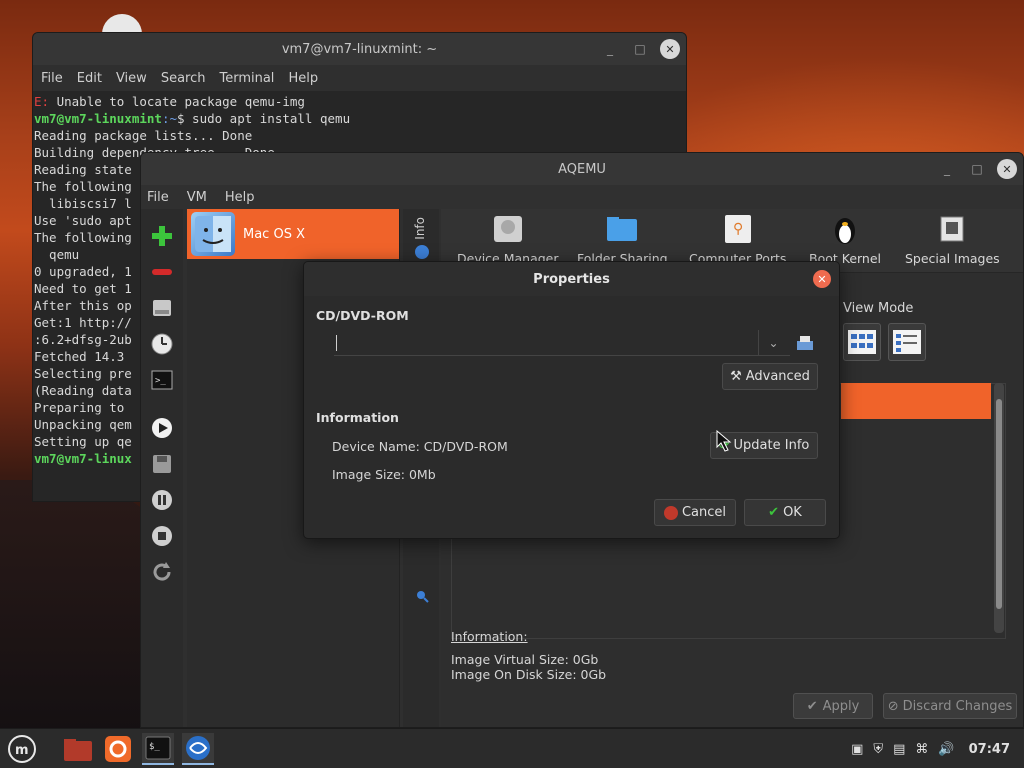 The height and width of the screenshot is (768, 1024). Describe the element at coordinates (562, 343) in the screenshot. I see `cdrom-image-combo` at that location.